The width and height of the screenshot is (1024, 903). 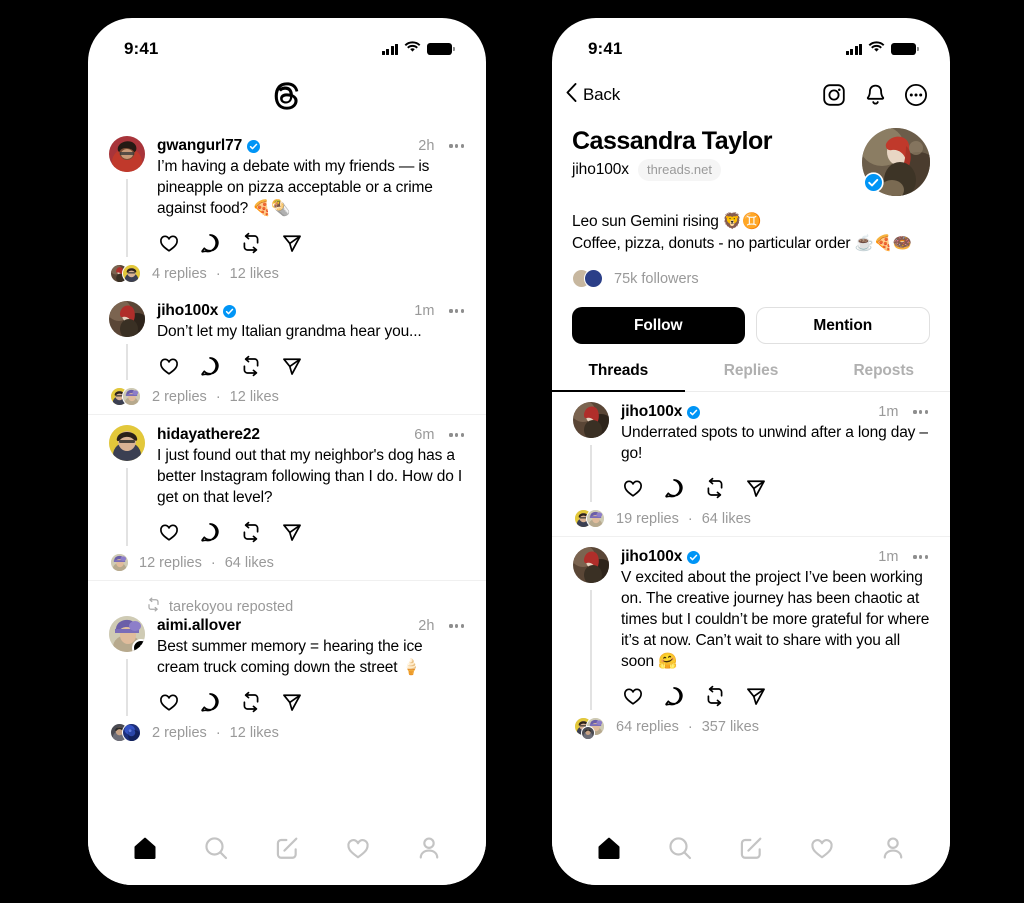 What do you see at coordinates (834, 95) in the screenshot?
I see `instagram-icon` at bounding box center [834, 95].